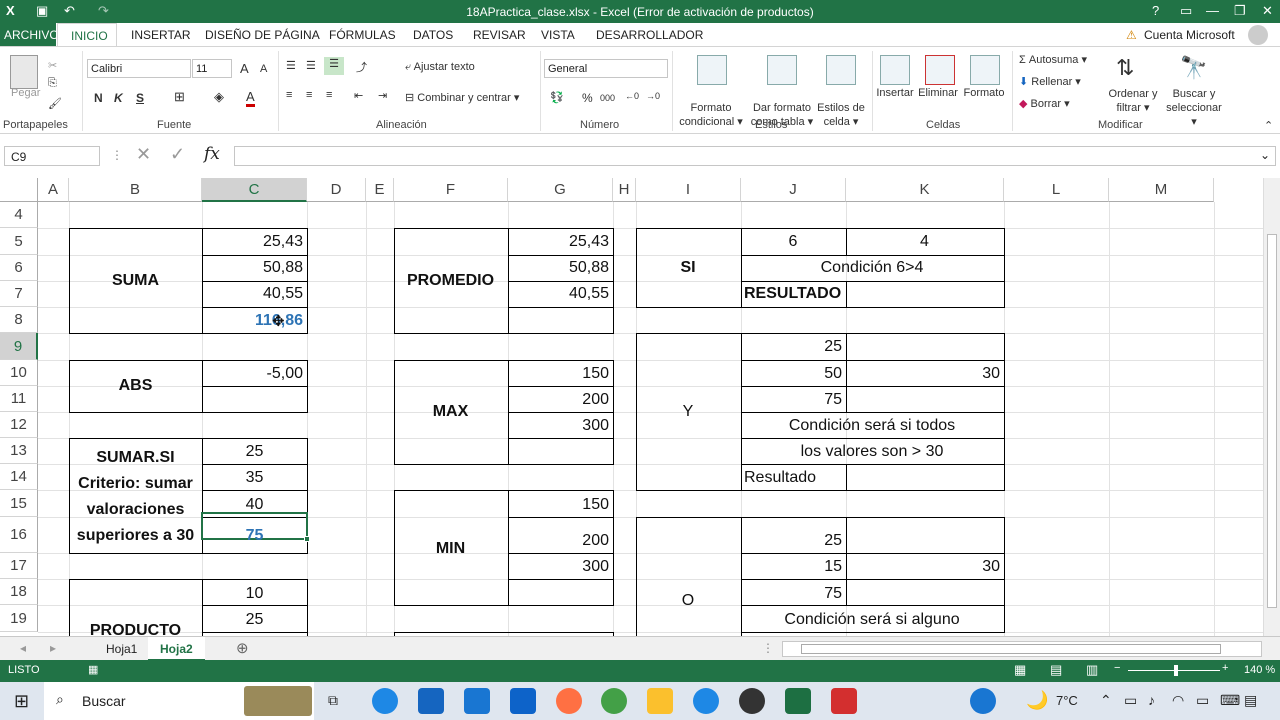  What do you see at coordinates (792, 294) in the screenshot?
I see `cell-j7: RESULTADO` at bounding box center [792, 294].